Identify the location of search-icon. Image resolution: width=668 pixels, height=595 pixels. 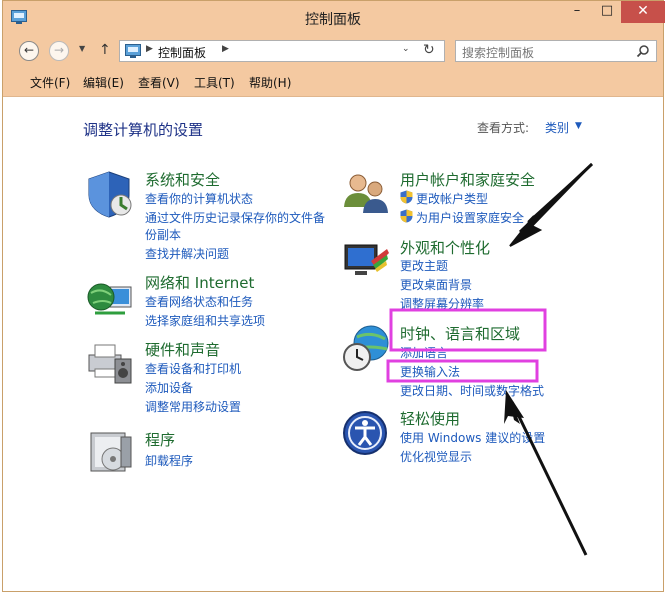
(643, 51).